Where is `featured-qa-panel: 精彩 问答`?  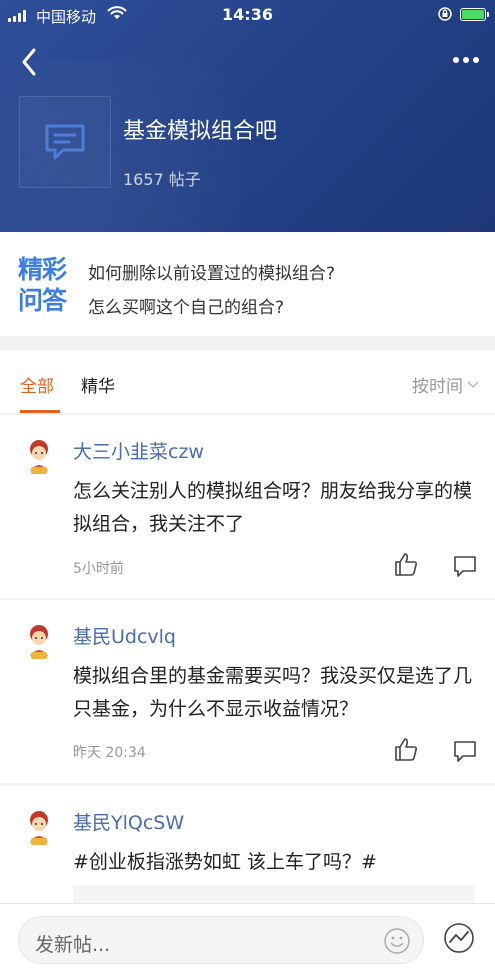 featured-qa-panel: 精彩 问答 is located at coordinates (247, 284).